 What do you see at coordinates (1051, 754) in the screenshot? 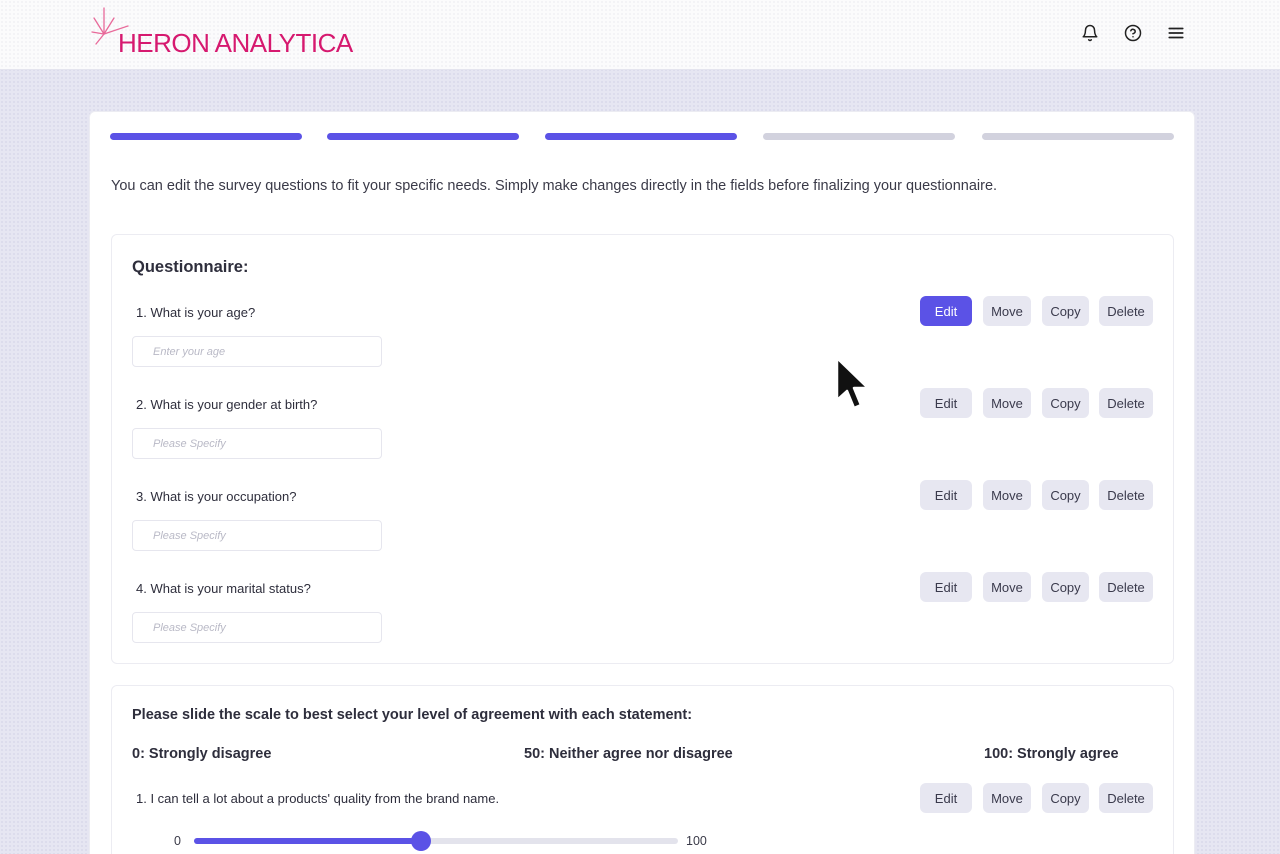
I see `scale-high-label: 100: Strongly agree` at bounding box center [1051, 754].